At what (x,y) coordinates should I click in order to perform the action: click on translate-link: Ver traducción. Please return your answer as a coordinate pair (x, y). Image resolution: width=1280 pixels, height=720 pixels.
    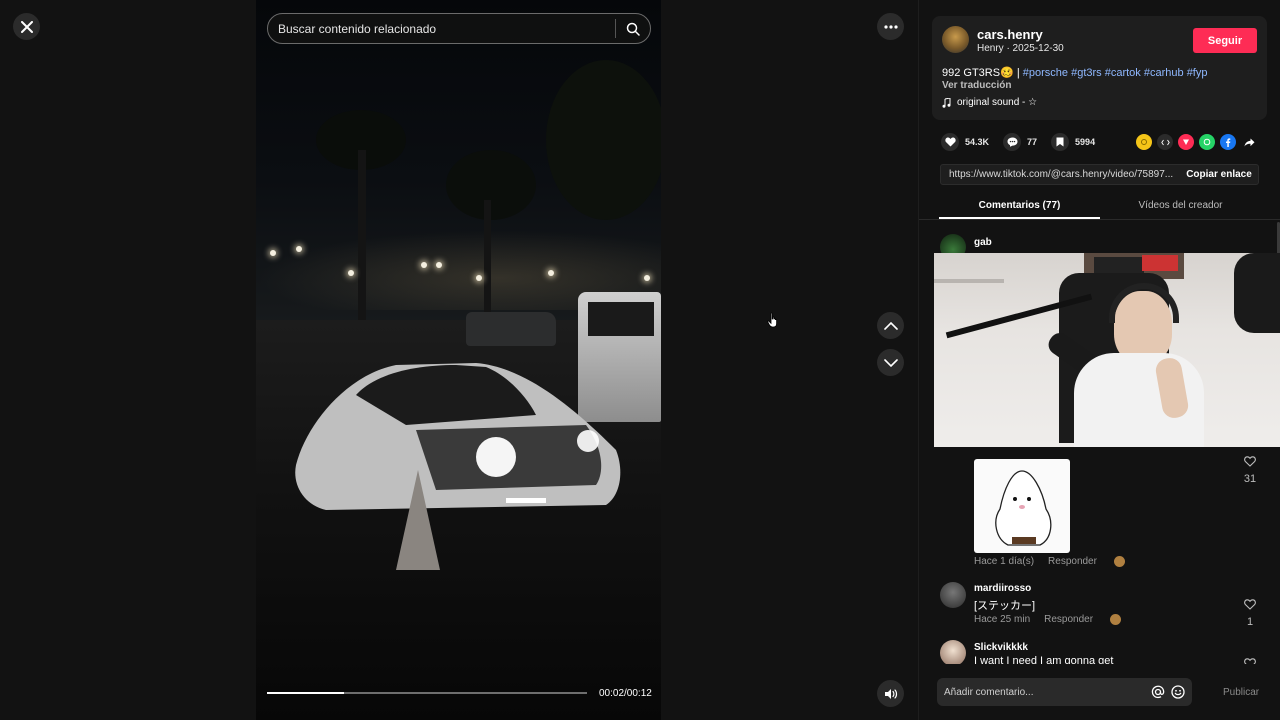
    Looking at the image, I should click on (976, 85).